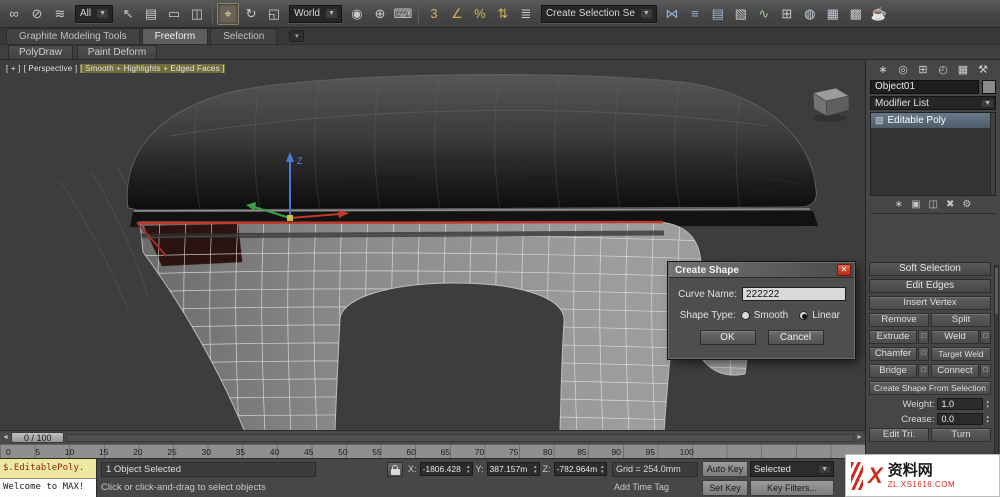 The image size is (1000, 497). Describe the element at coordinates (810, 14) in the screenshot. I see `material-editor-icon: ◍` at that location.